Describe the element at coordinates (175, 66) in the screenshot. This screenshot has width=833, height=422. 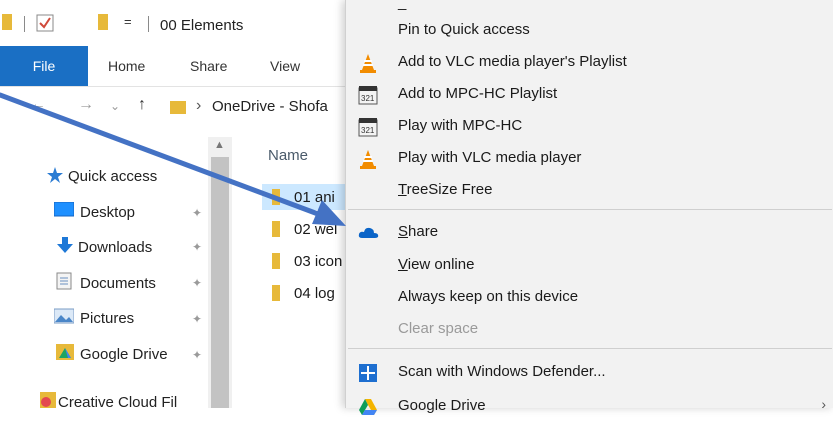
I see `ribbon: File Home Share View` at that location.